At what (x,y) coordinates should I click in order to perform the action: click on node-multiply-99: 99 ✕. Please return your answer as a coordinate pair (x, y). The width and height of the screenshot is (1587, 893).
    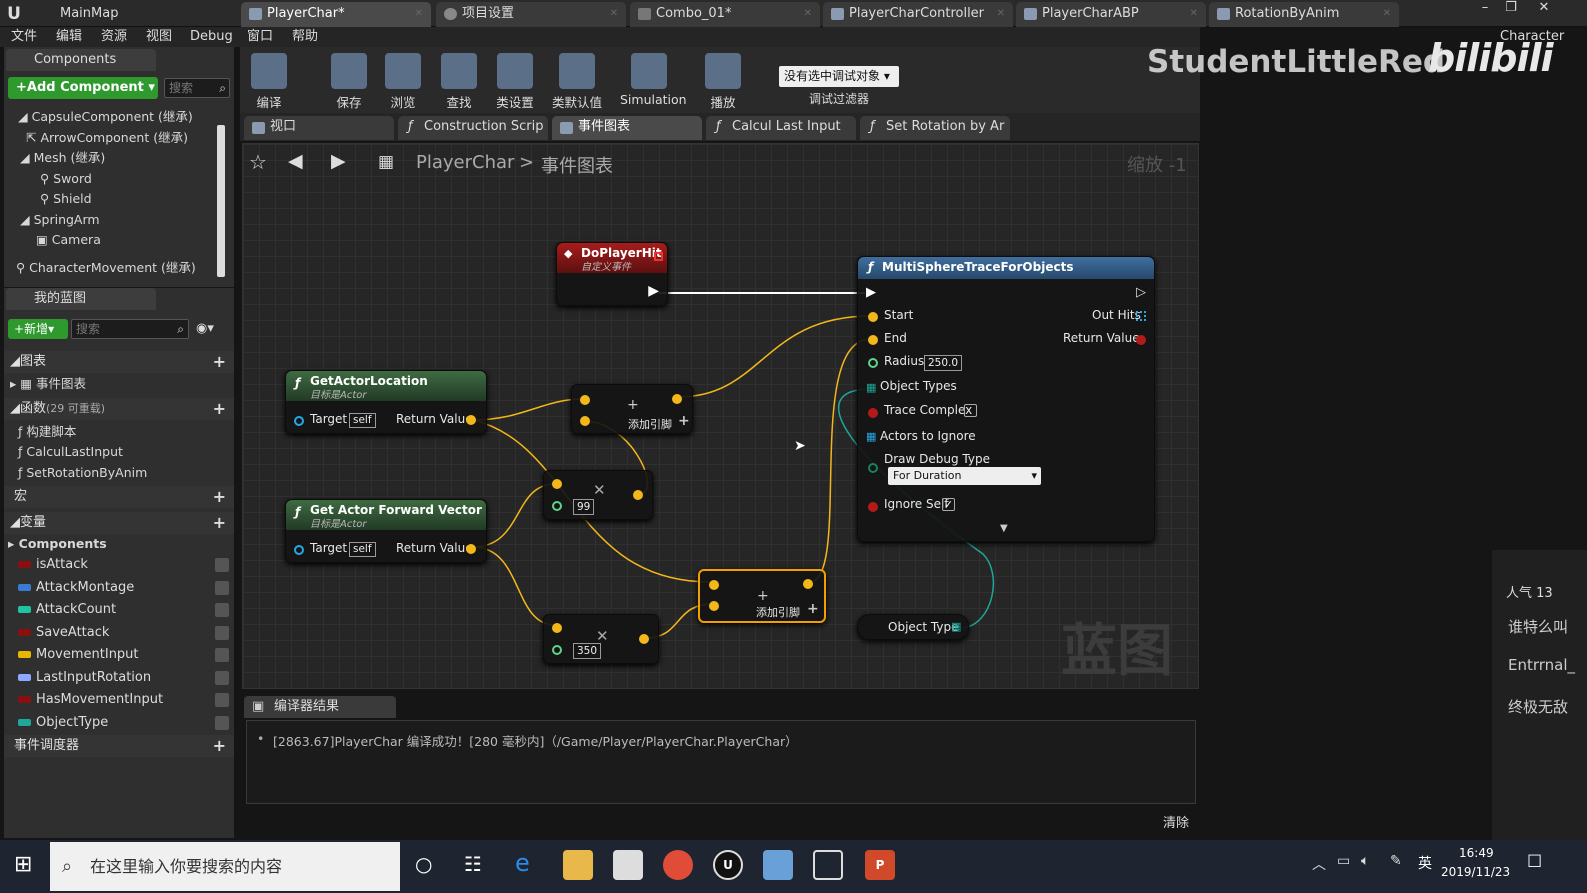
    Looking at the image, I should click on (598, 495).